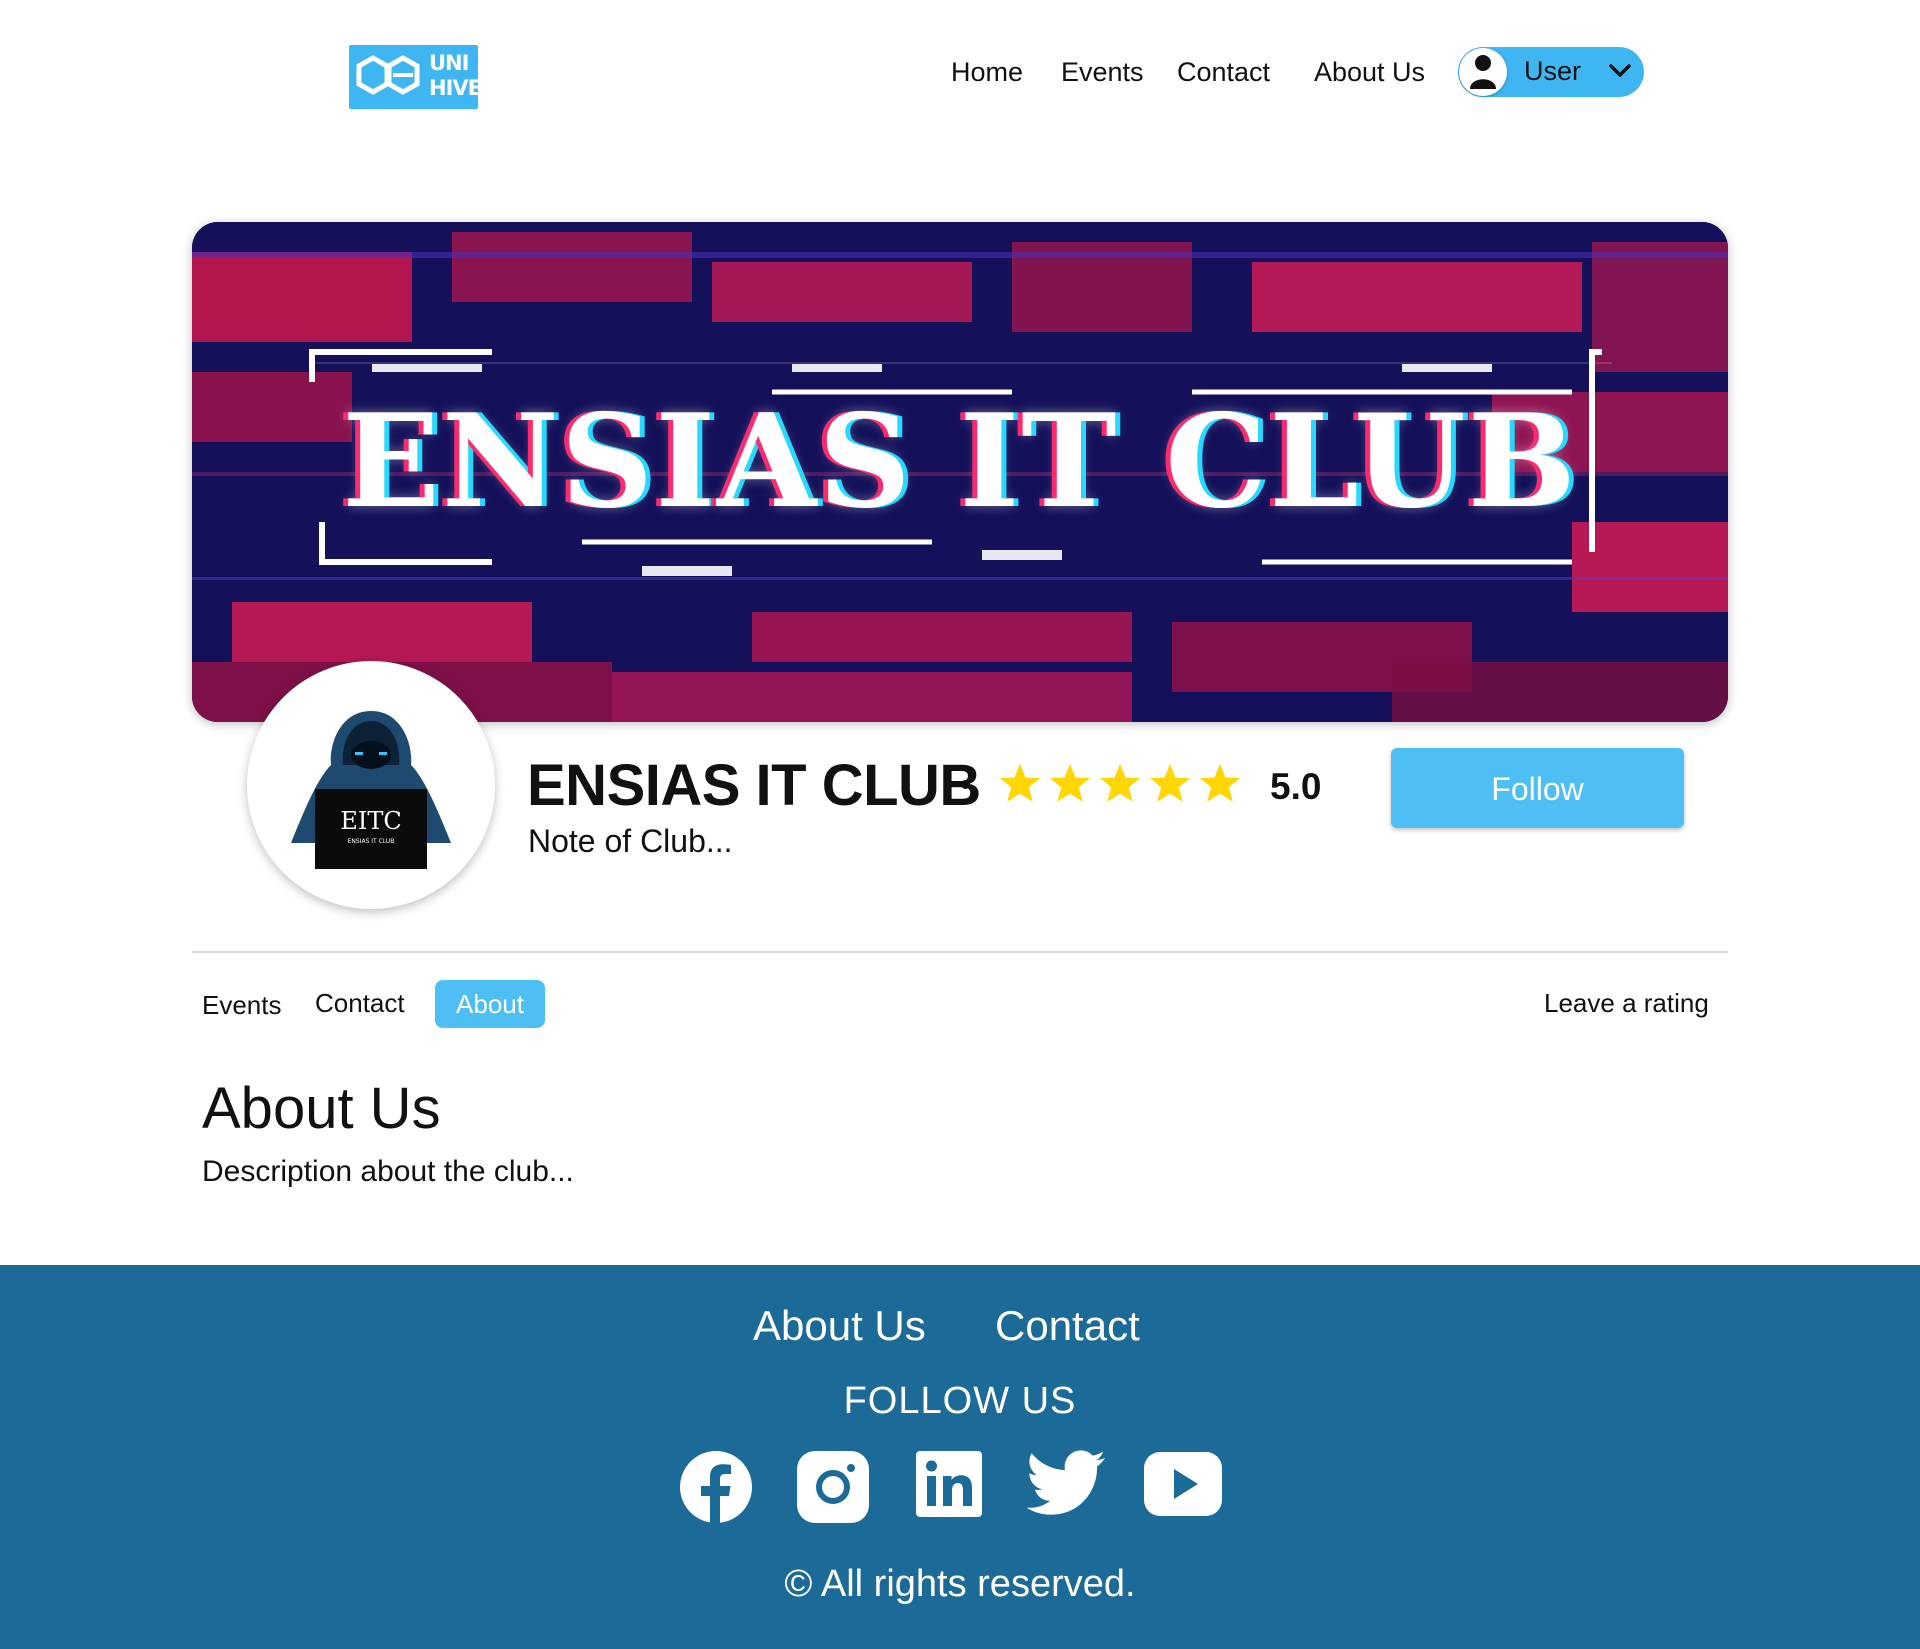 Image resolution: width=1920 pixels, height=1649 pixels. Describe the element at coordinates (754, 785) in the screenshot. I see `club-name: ENSIAS IT CLUB` at that location.